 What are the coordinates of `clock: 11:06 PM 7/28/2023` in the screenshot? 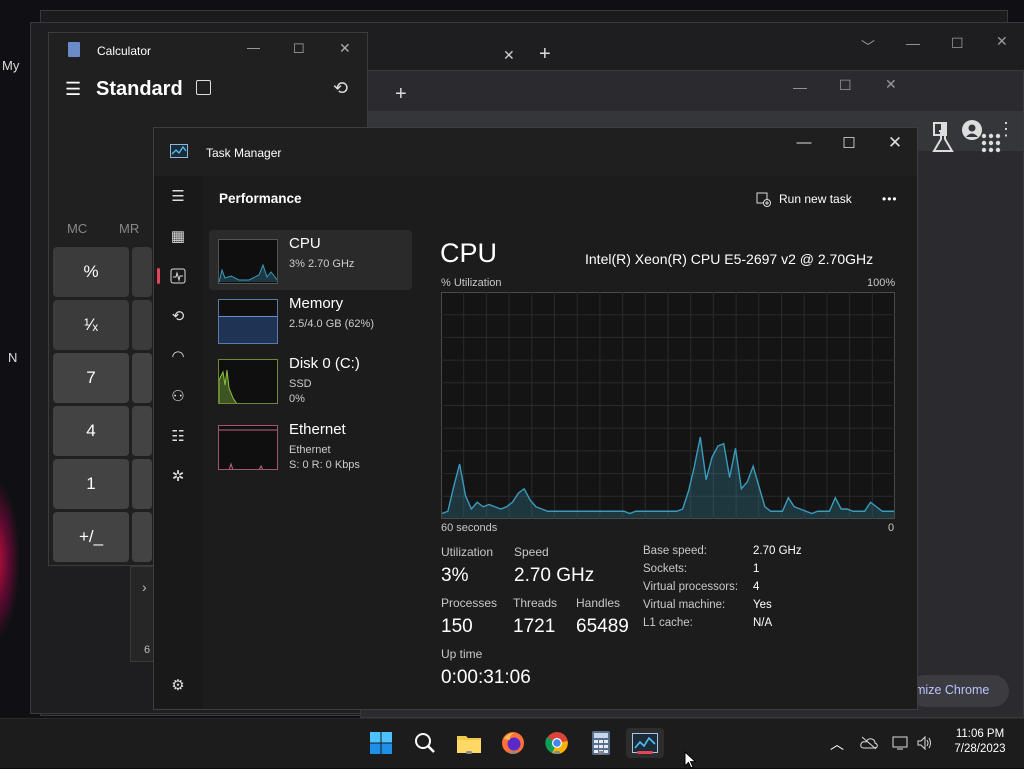 It's located at (980, 741).